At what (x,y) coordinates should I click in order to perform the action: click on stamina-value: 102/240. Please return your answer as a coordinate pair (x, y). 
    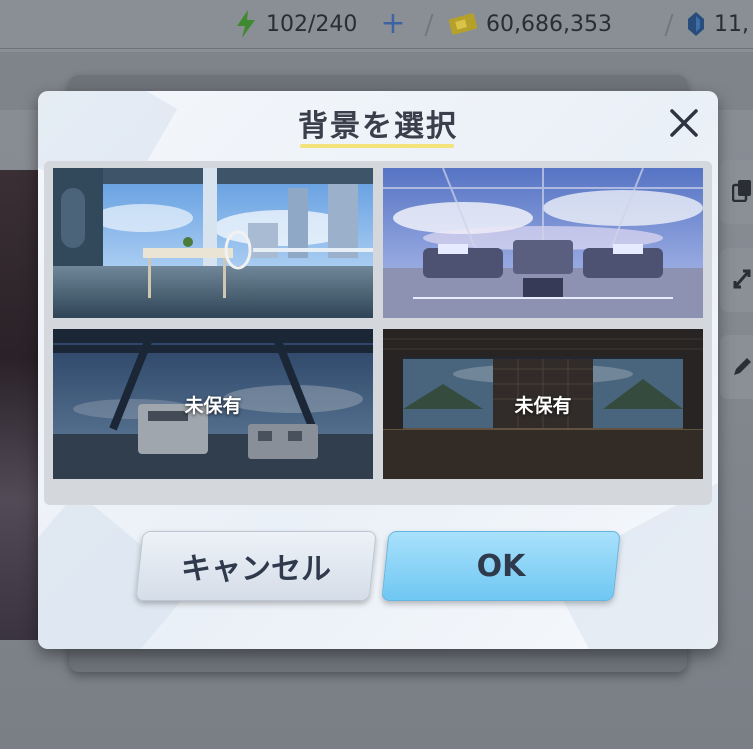
    Looking at the image, I should click on (312, 24).